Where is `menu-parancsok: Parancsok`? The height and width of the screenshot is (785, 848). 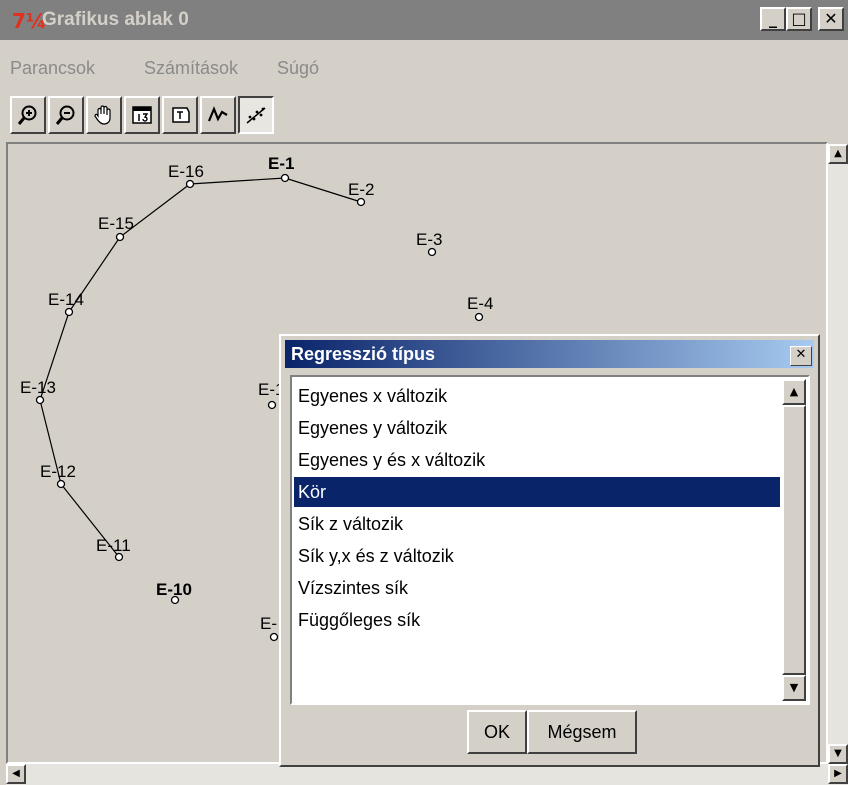 menu-parancsok: Parancsok is located at coordinates (52, 68).